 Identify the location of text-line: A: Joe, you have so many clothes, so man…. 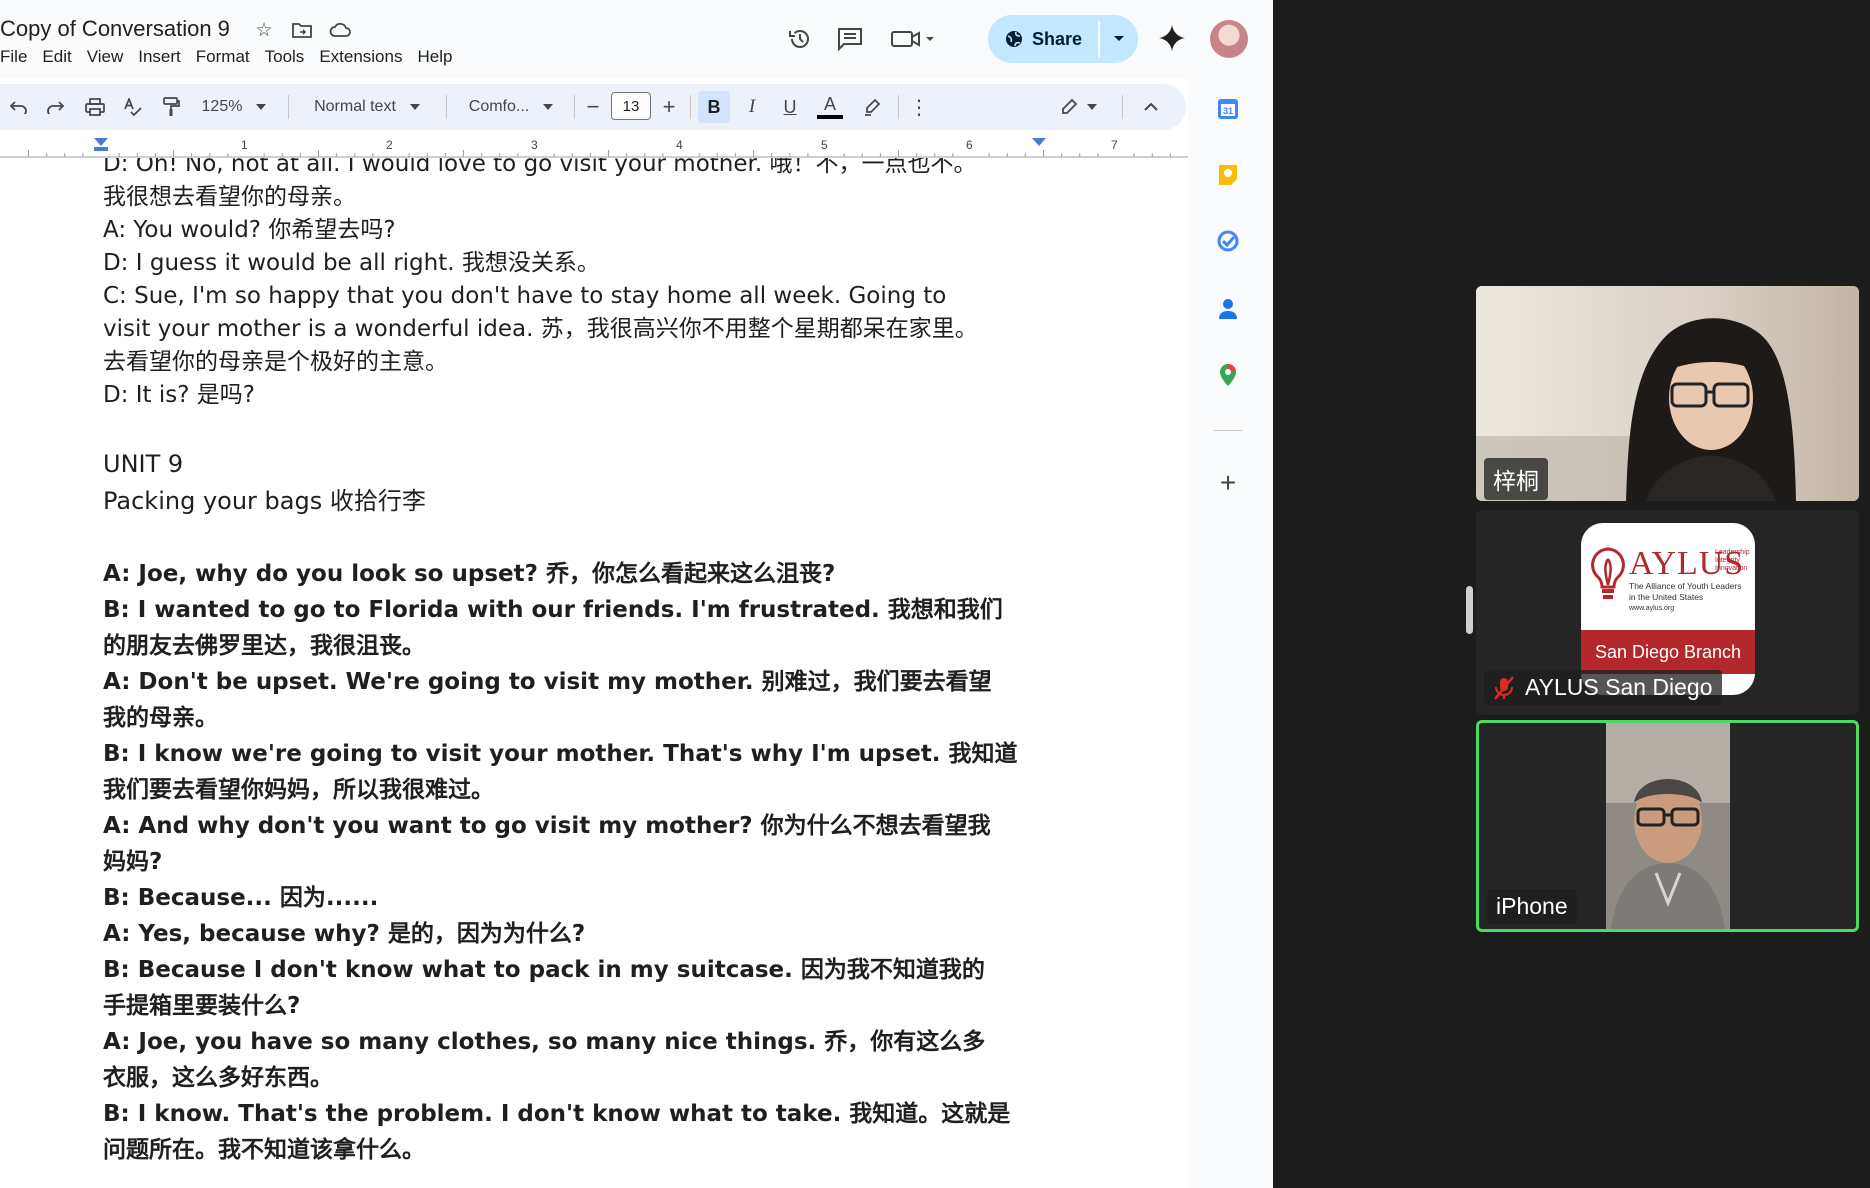
(573, 1042).